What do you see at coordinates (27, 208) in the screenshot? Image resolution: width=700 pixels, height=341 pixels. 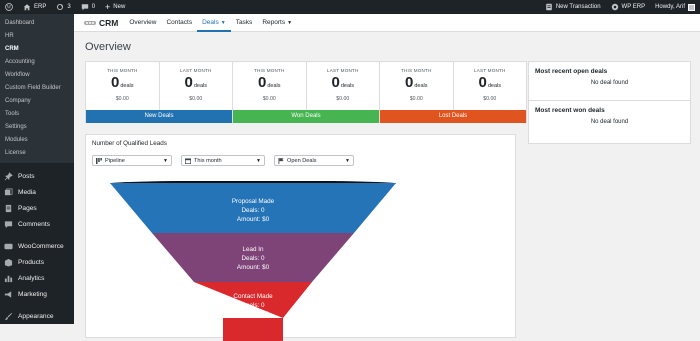 I see `menu-label: Pages` at bounding box center [27, 208].